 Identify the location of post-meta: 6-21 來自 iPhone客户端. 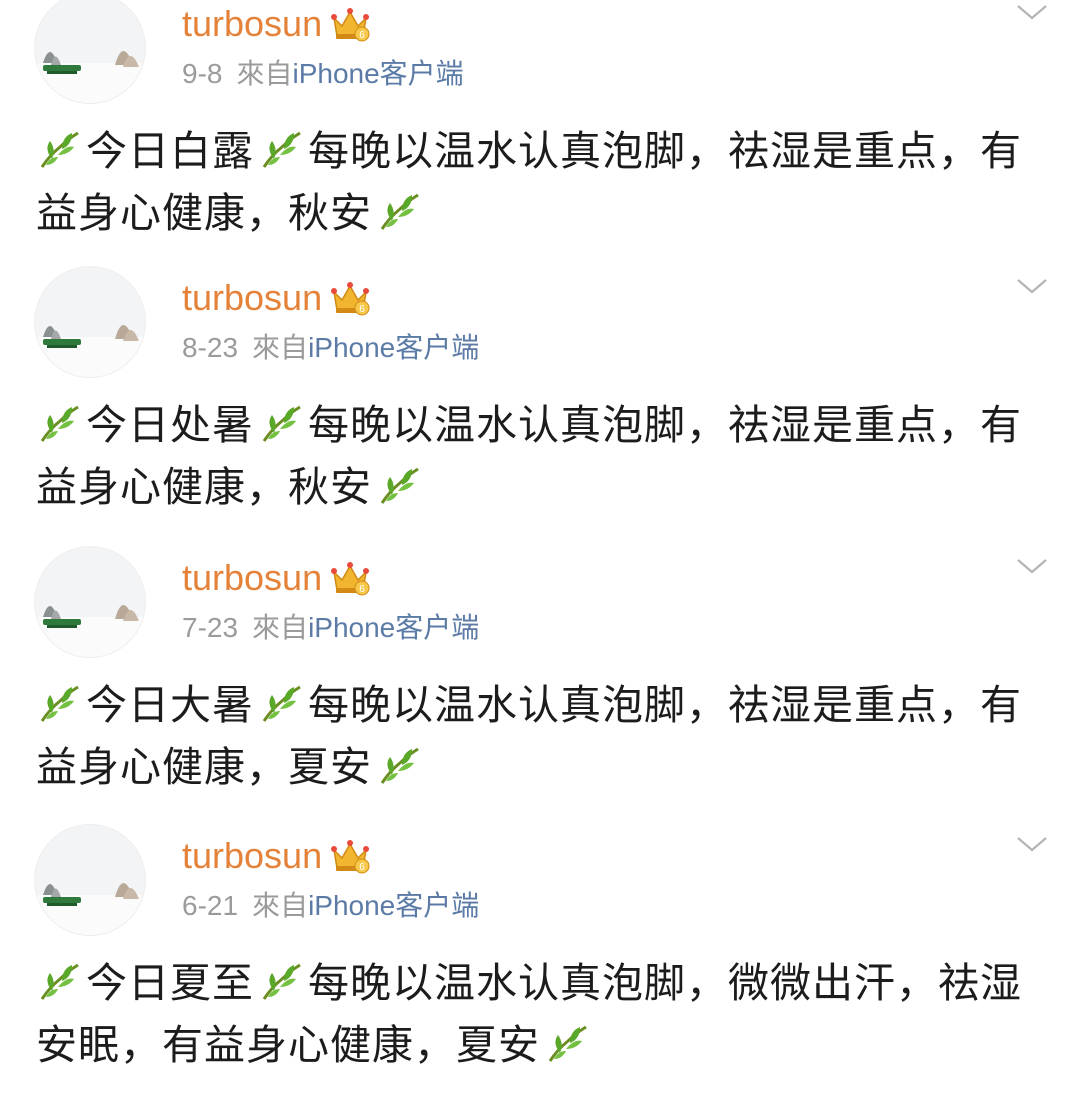
(330, 906).